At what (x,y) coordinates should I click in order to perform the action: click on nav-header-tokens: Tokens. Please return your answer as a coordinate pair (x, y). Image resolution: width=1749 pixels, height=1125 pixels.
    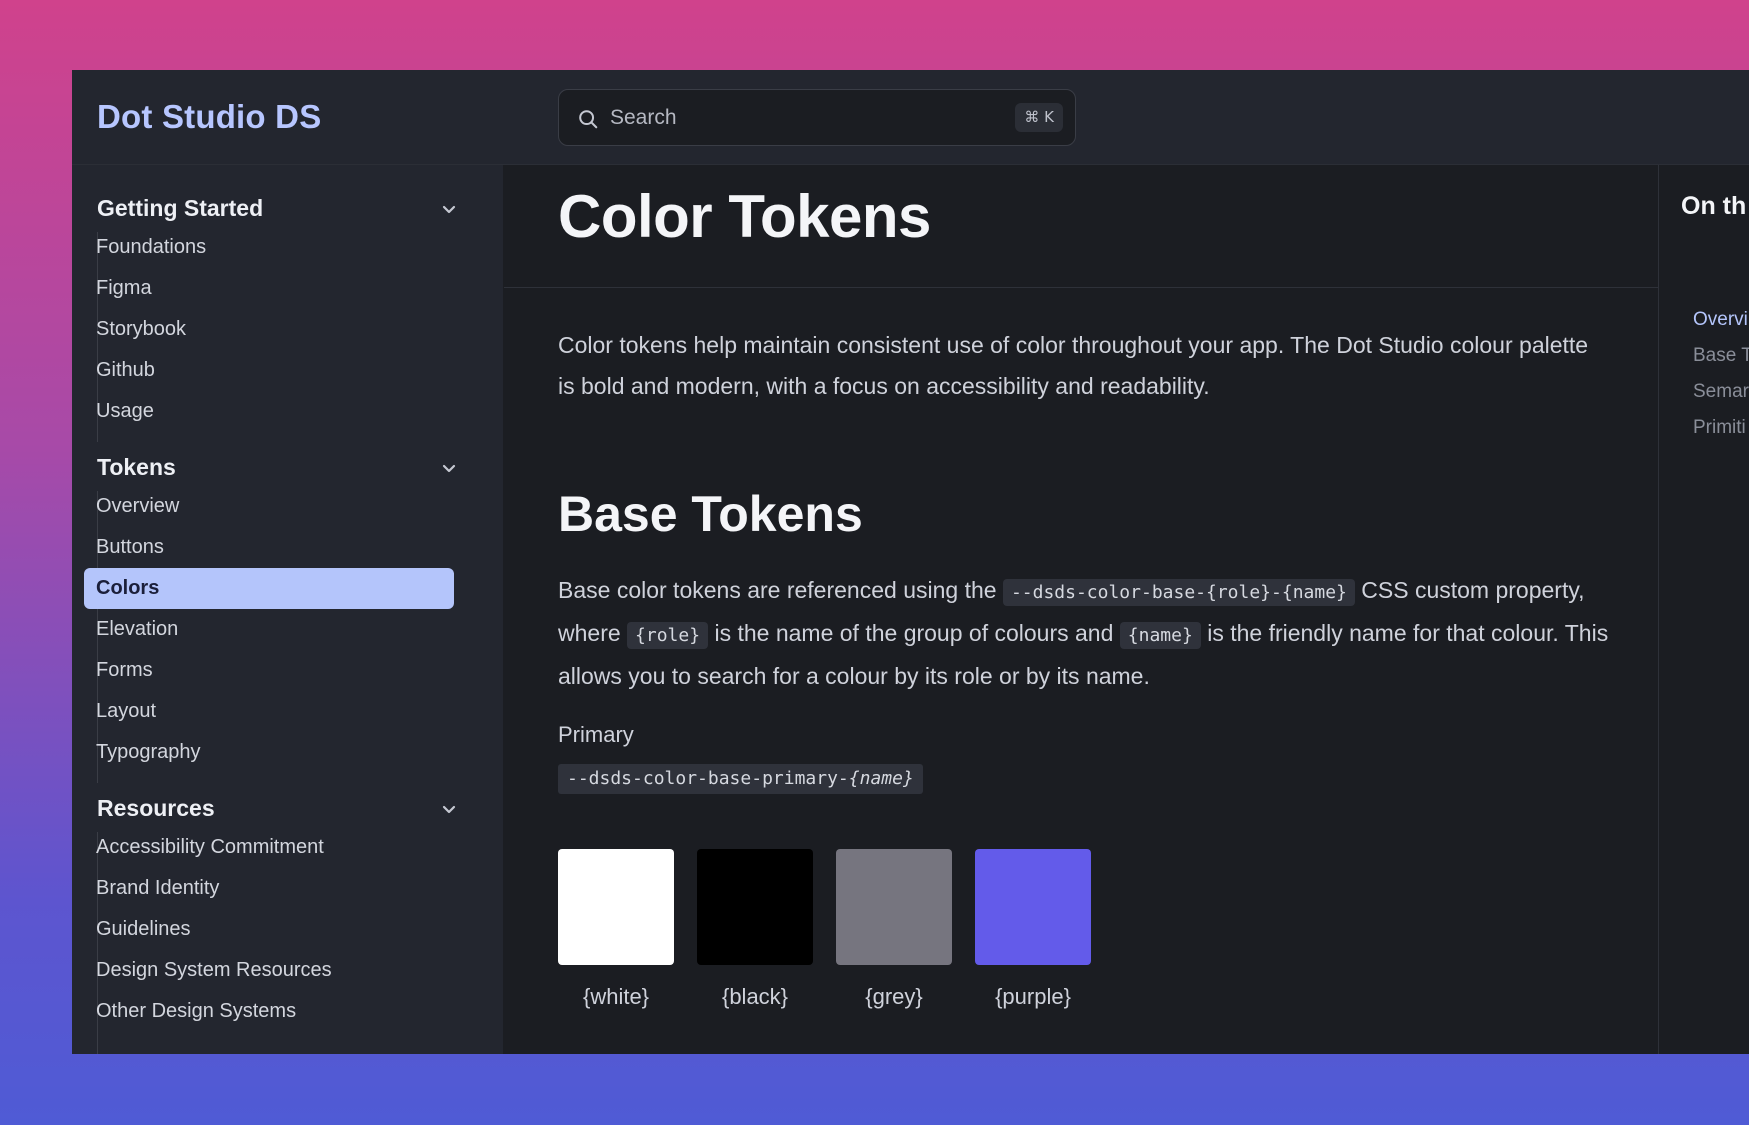
    Looking at the image, I should click on (282, 469).